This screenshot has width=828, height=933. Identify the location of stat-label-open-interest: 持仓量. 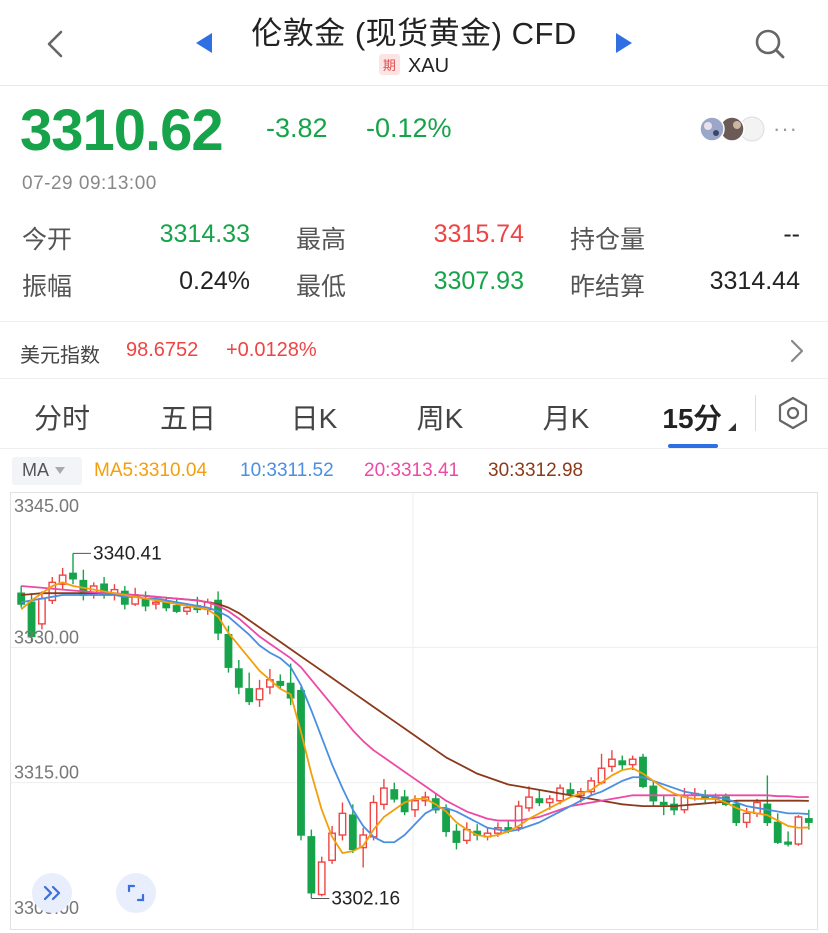
(608, 240).